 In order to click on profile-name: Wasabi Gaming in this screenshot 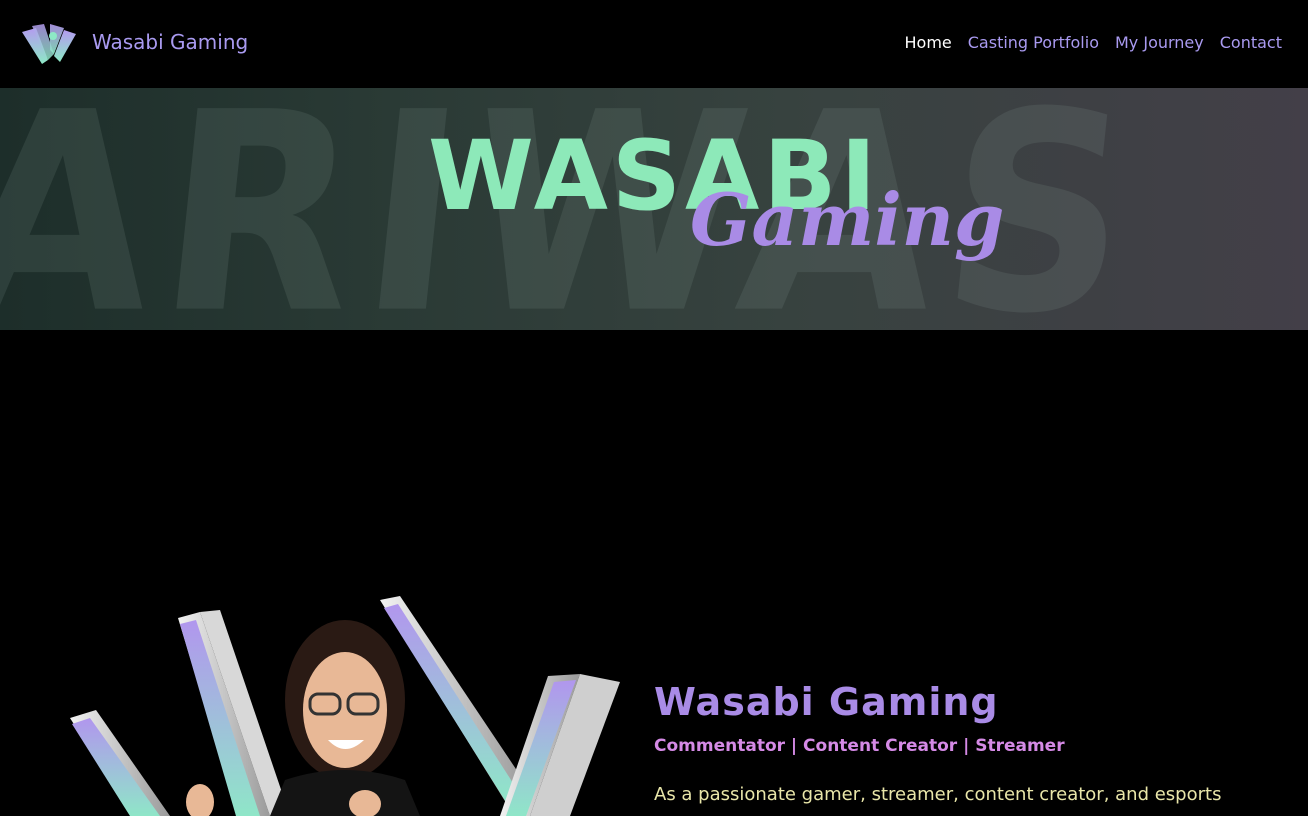, I will do `click(826, 702)`.